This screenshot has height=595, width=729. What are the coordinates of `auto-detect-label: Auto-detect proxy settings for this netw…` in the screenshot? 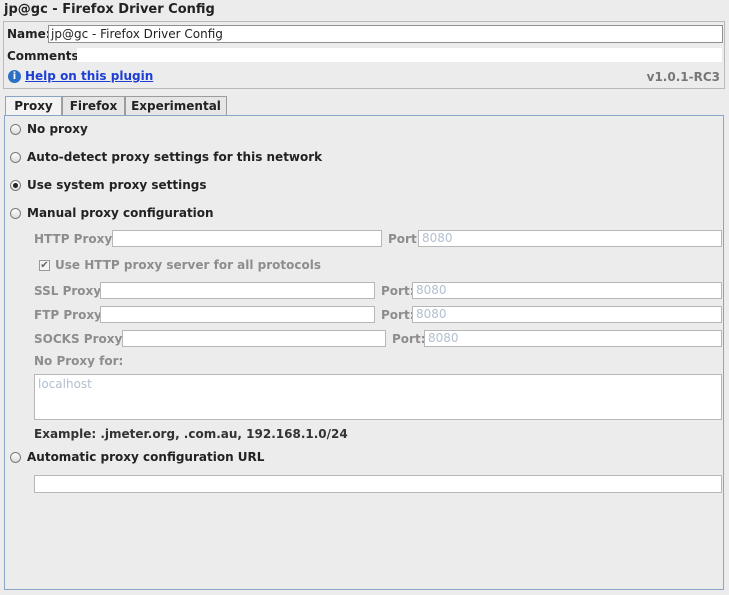 It's located at (175, 157).